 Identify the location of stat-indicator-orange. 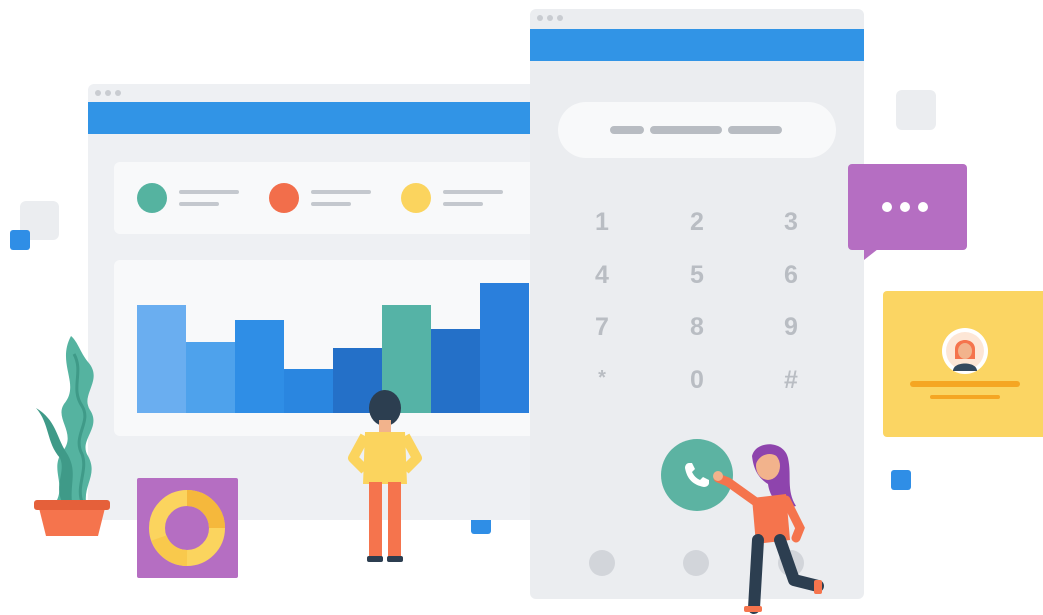
(284, 198).